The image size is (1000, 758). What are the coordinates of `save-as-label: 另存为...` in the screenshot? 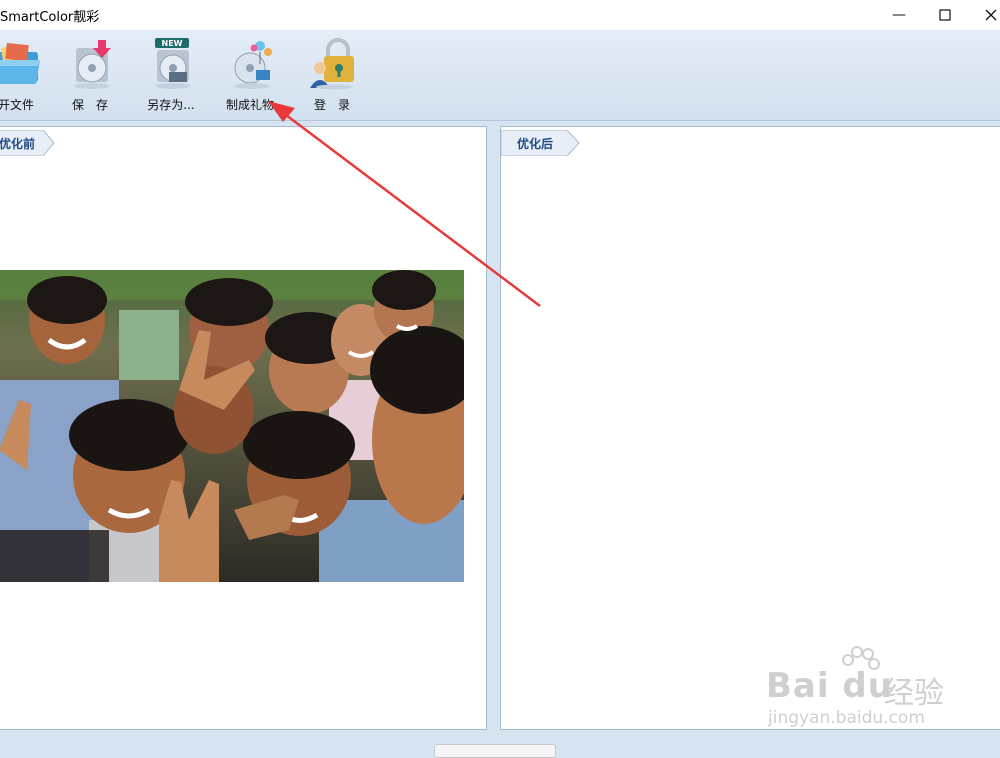 It's located at (171, 105).